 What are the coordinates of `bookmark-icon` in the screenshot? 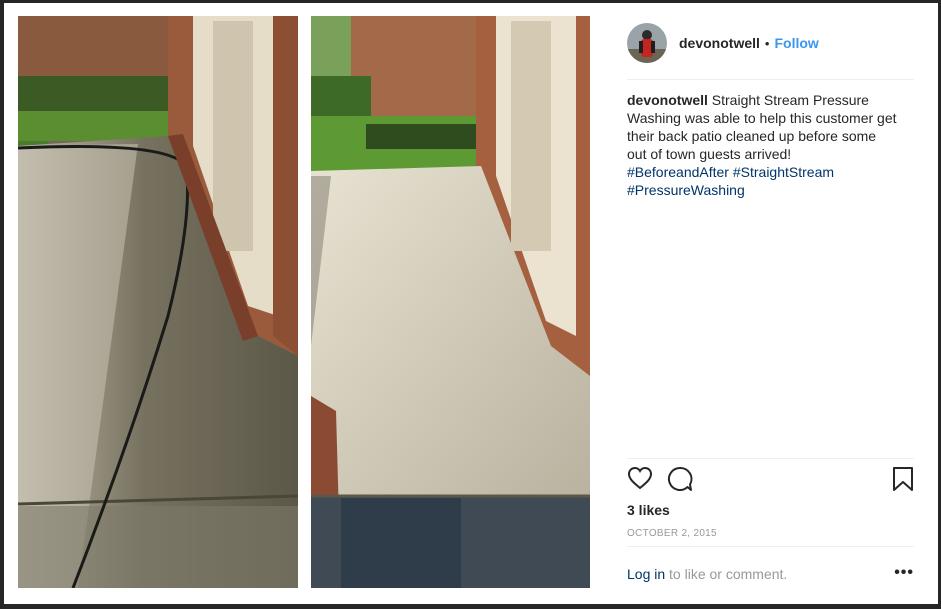 It's located at (903, 481).